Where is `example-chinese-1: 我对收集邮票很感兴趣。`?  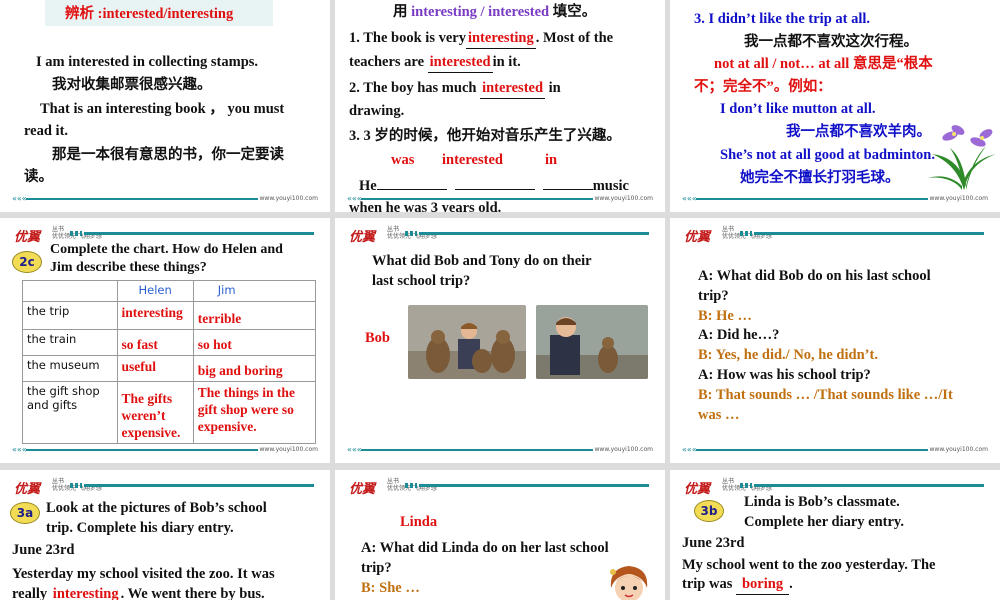
example-chinese-1: 我对收集邮票很感兴趣。 is located at coordinates (132, 85).